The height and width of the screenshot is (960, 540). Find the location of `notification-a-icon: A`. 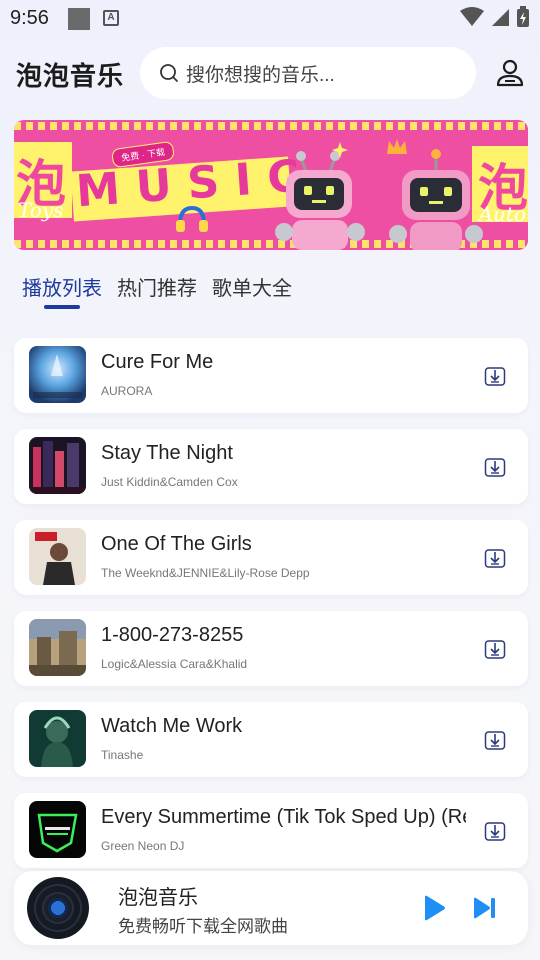

notification-a-icon: A is located at coordinates (111, 18).